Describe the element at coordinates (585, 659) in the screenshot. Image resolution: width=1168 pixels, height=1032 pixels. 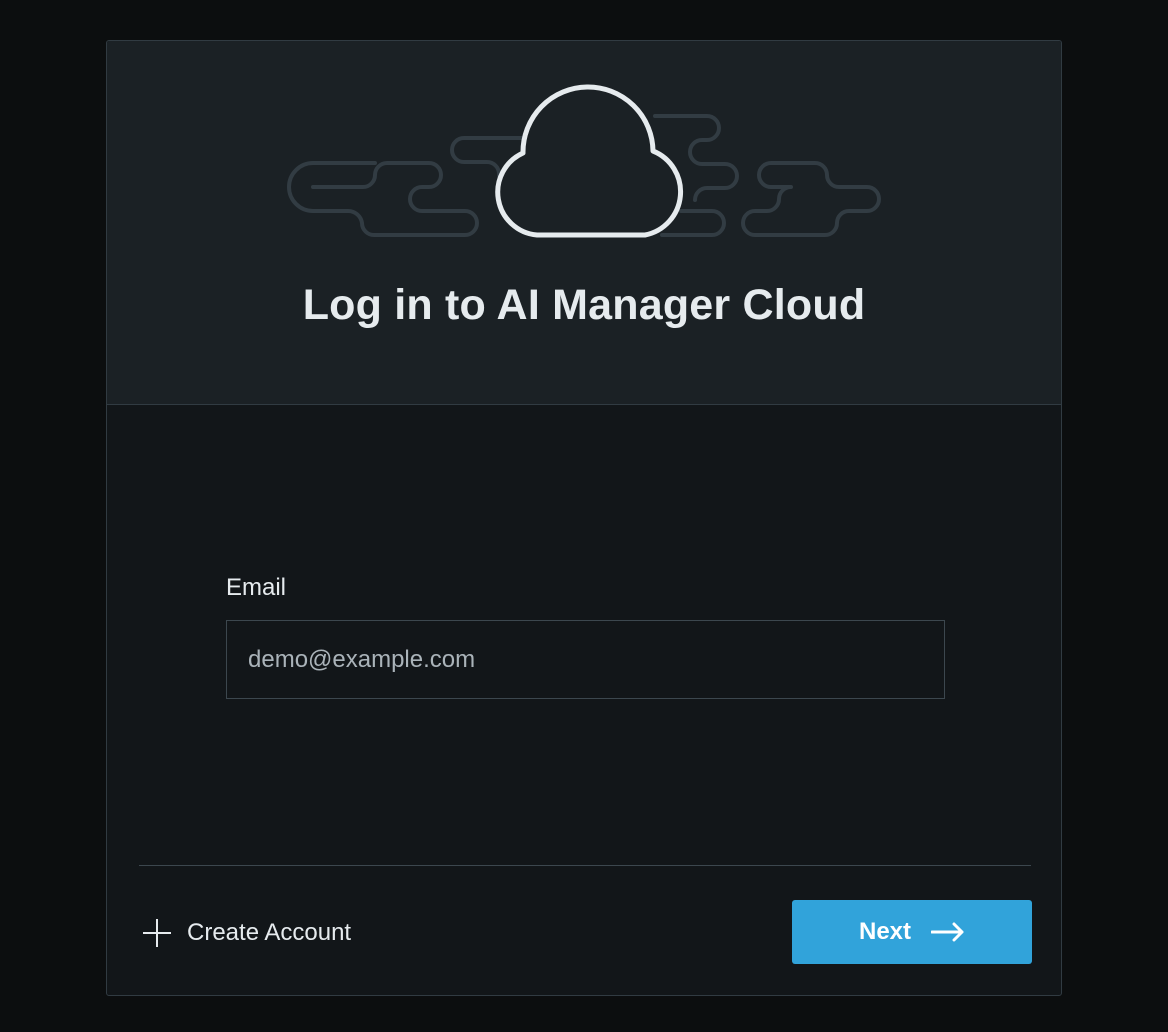
I see `email-input` at that location.